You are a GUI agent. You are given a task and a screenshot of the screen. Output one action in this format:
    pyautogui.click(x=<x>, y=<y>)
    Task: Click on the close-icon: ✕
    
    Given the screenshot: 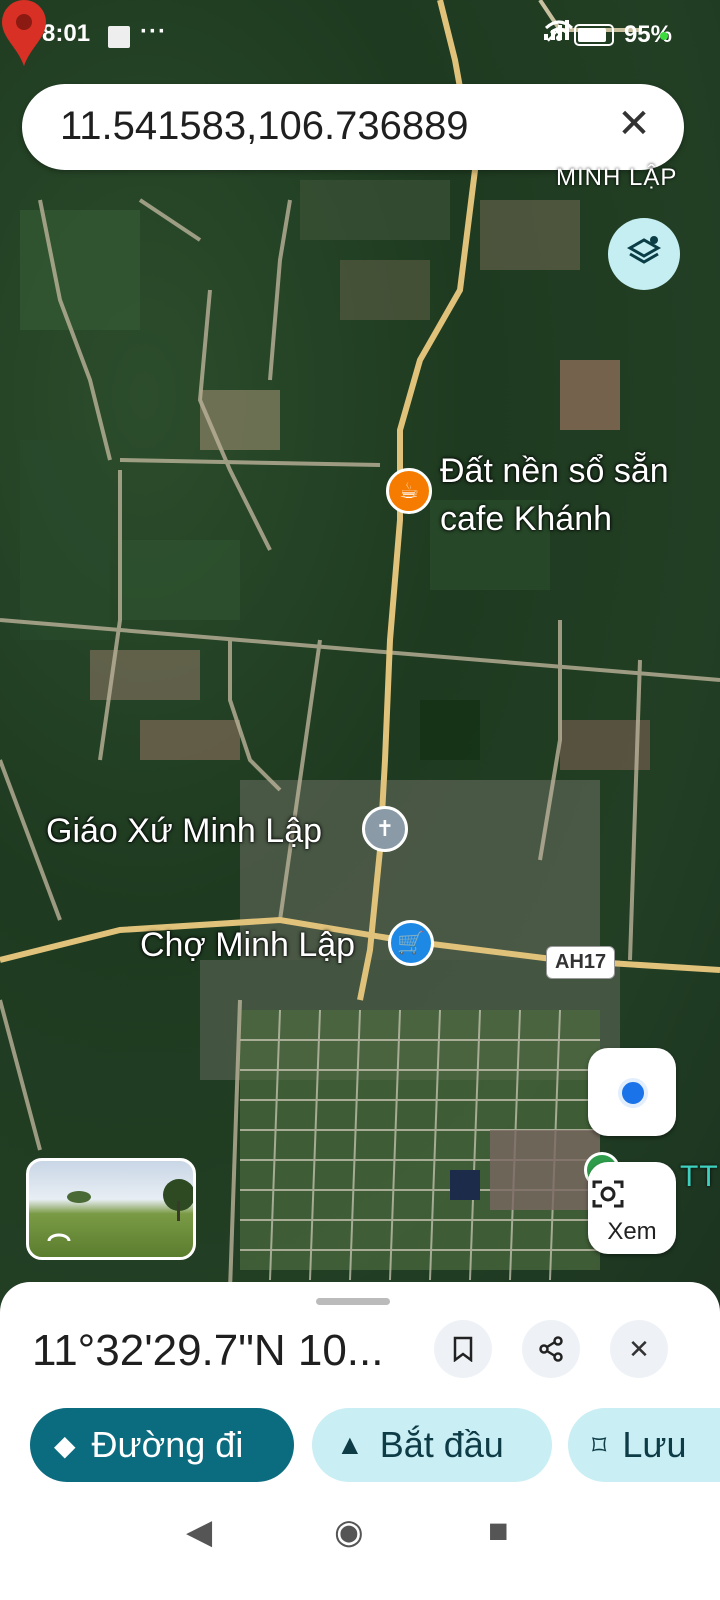 What is the action you would take?
    pyautogui.click(x=639, y=1349)
    